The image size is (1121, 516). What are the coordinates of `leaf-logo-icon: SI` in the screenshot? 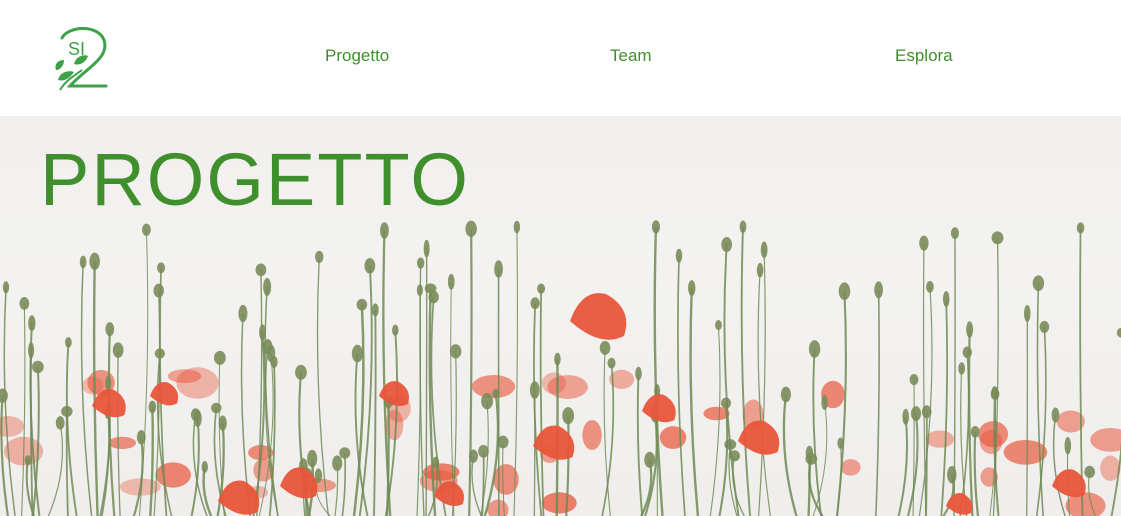 It's located at (81, 59).